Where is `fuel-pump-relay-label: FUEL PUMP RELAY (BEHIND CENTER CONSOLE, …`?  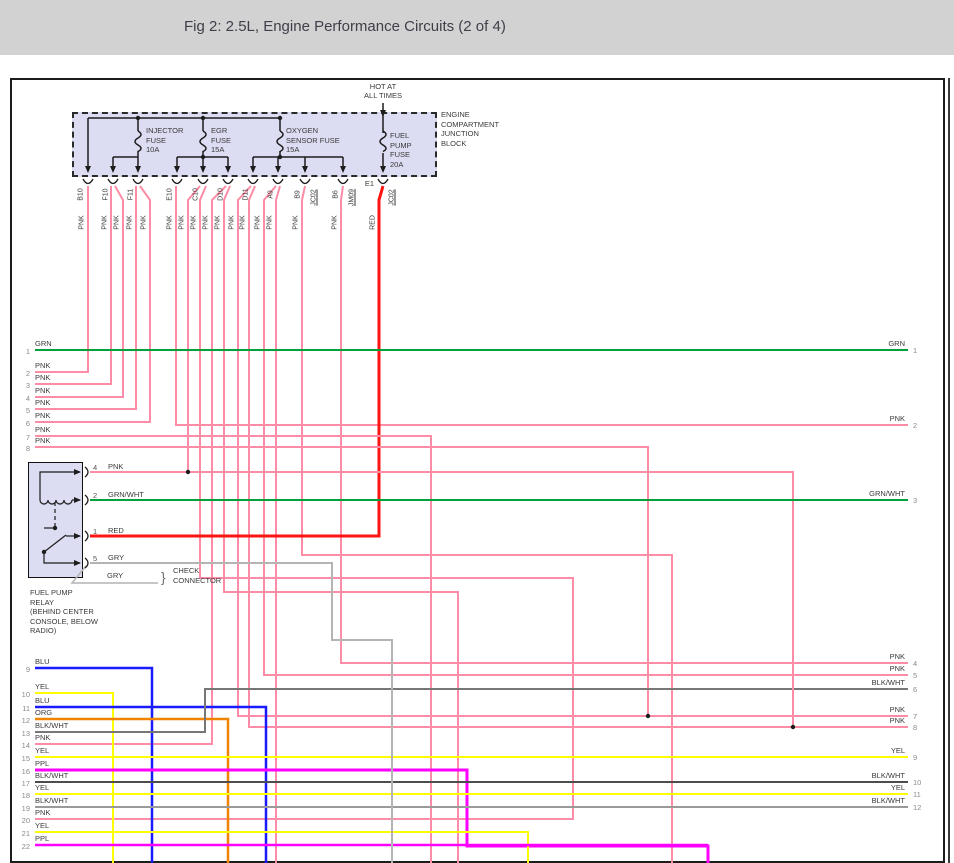
fuel-pump-relay-label: FUEL PUMP RELAY (BEHIND CENTER CONSOLE, … is located at coordinates (64, 611).